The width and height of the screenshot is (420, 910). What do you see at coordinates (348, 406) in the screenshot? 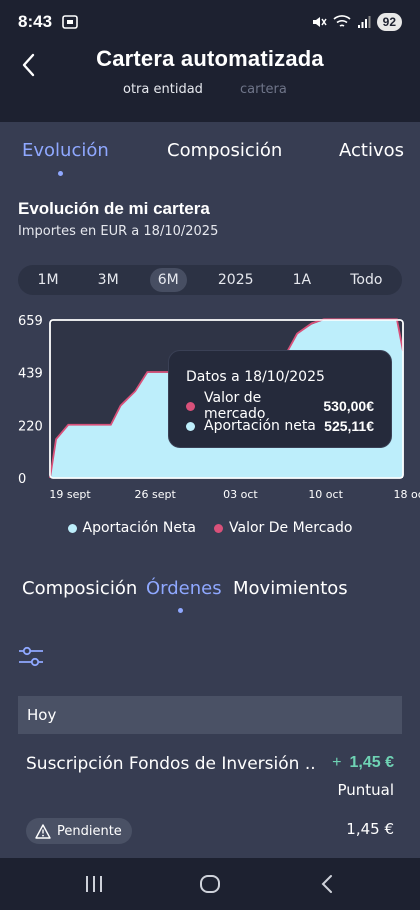
I see `tooltip-value: 530,00€` at bounding box center [348, 406].